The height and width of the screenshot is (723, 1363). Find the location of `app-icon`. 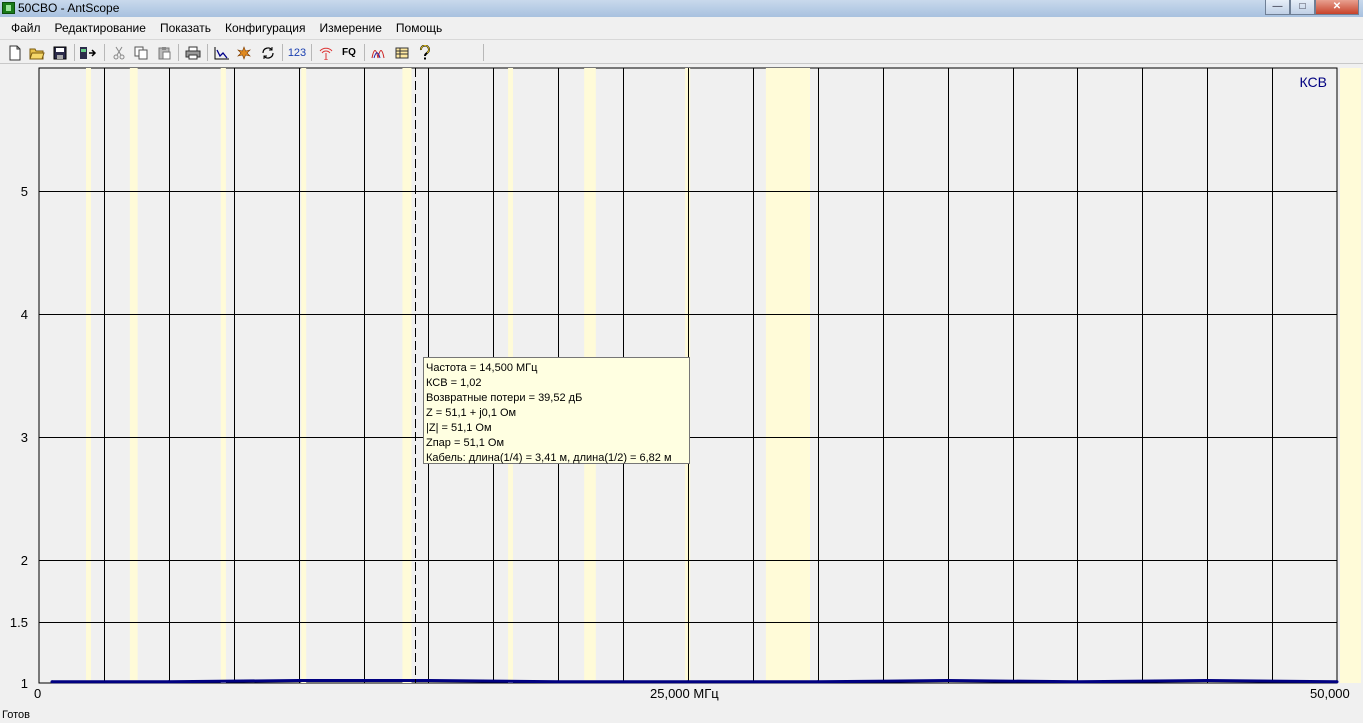

app-icon is located at coordinates (8, 8).